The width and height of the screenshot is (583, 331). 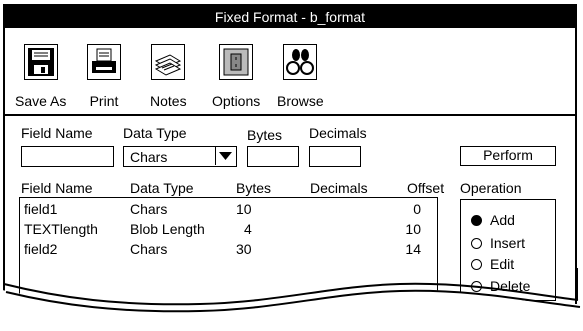 What do you see at coordinates (168, 101) in the screenshot?
I see `notes-label: Notes` at bounding box center [168, 101].